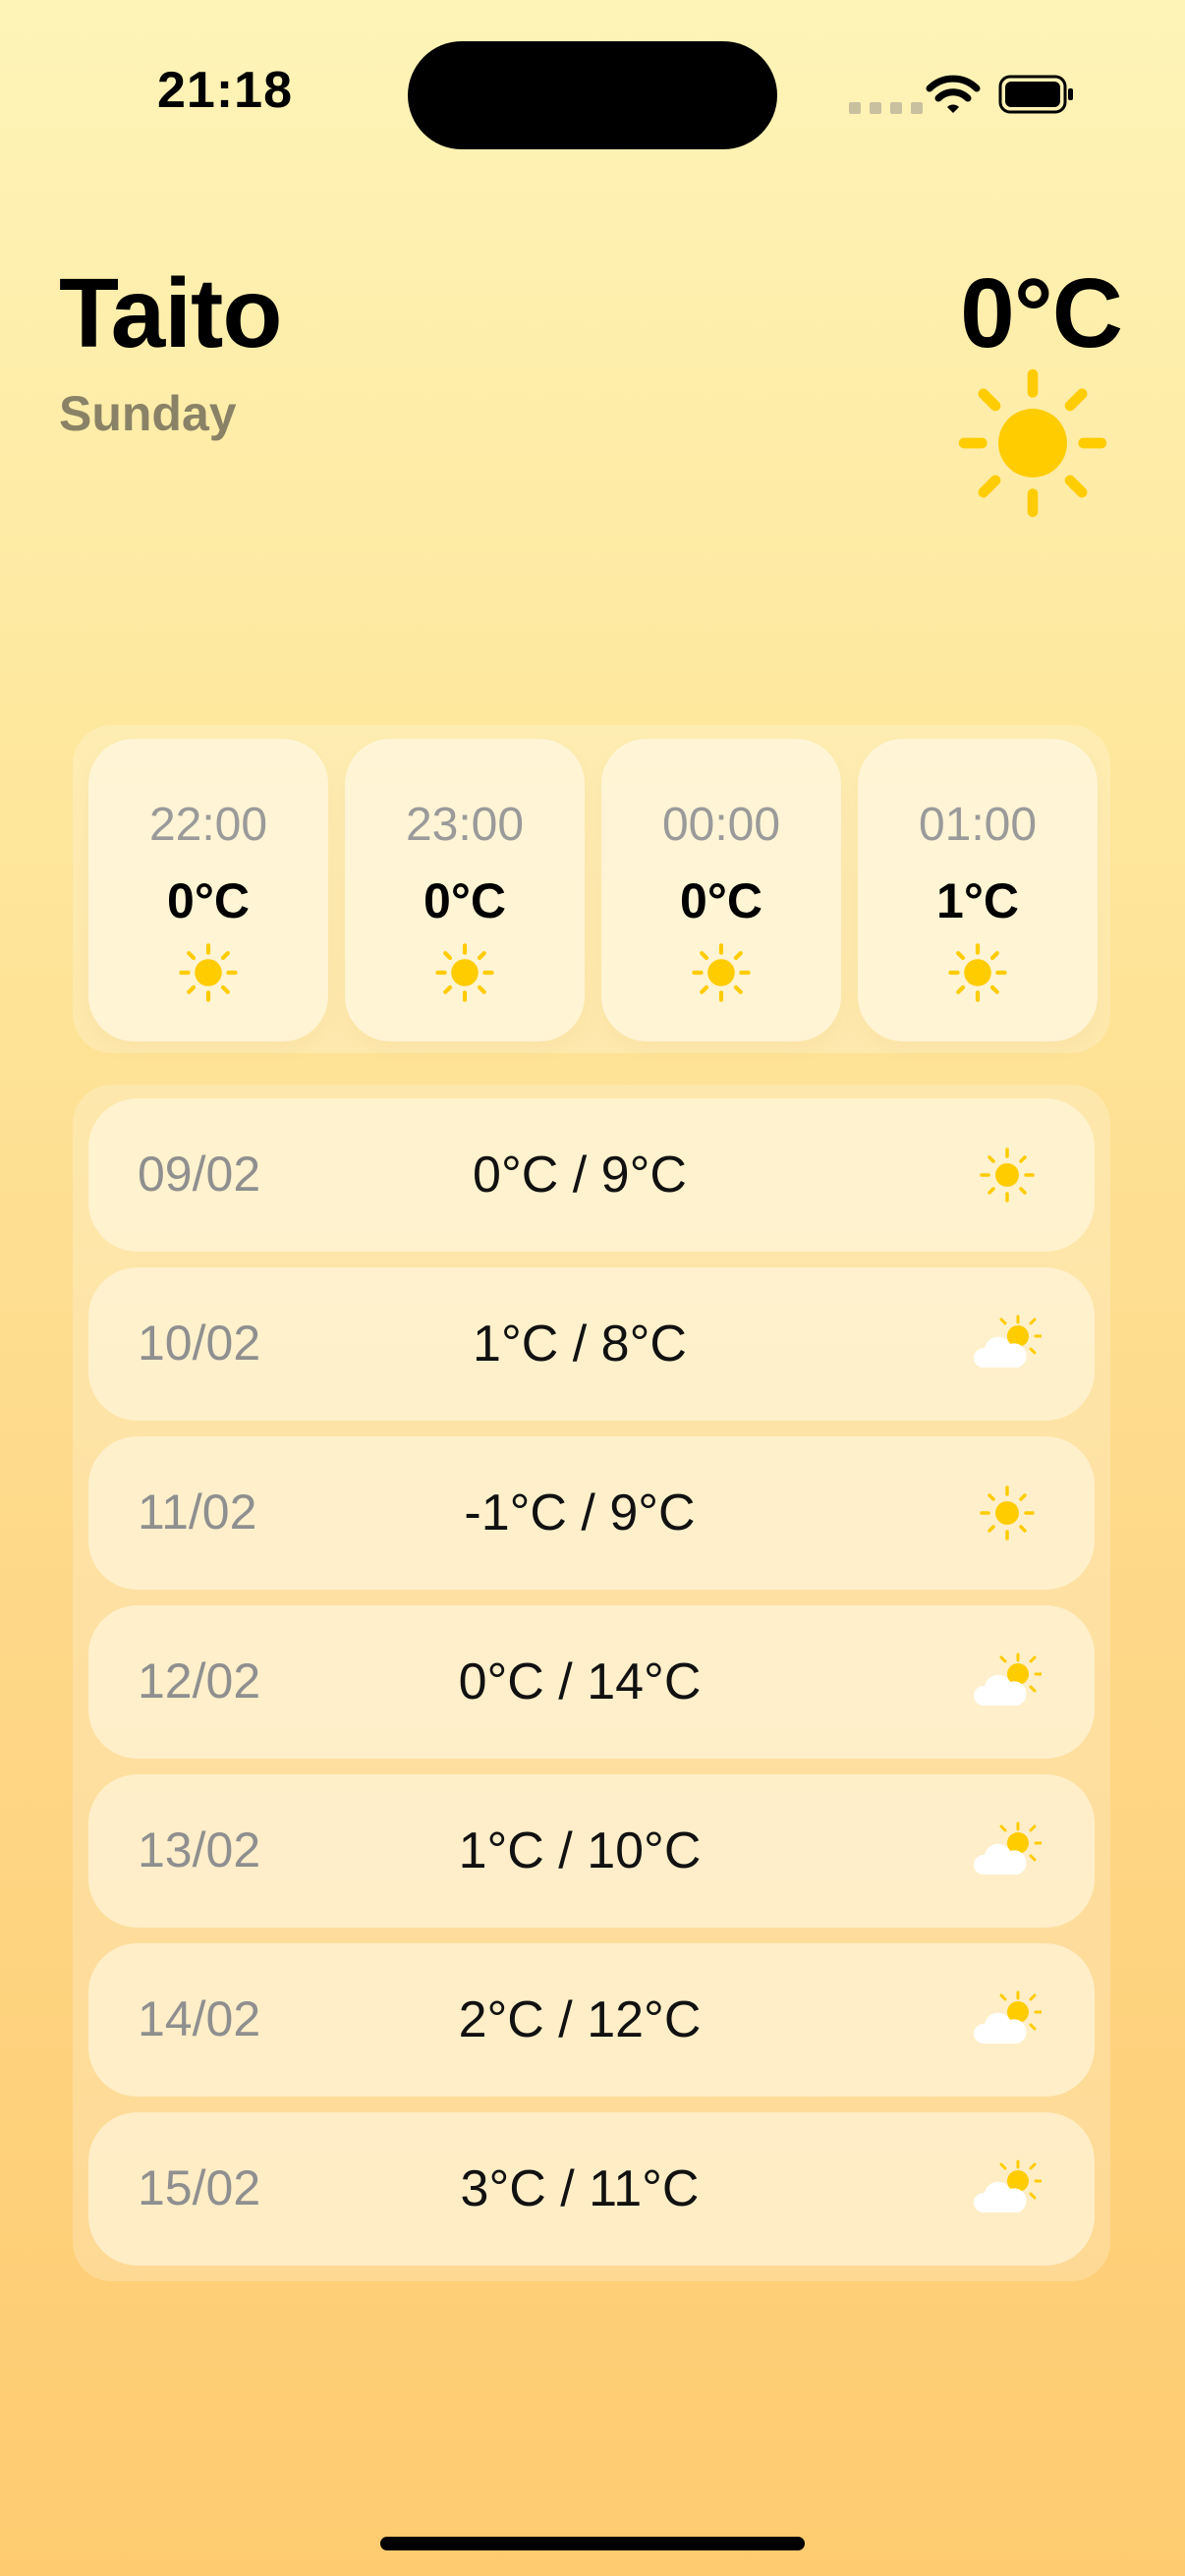 This screenshot has height=2576, width=1185. What do you see at coordinates (978, 825) in the screenshot?
I see `hour-time: 01:00` at bounding box center [978, 825].